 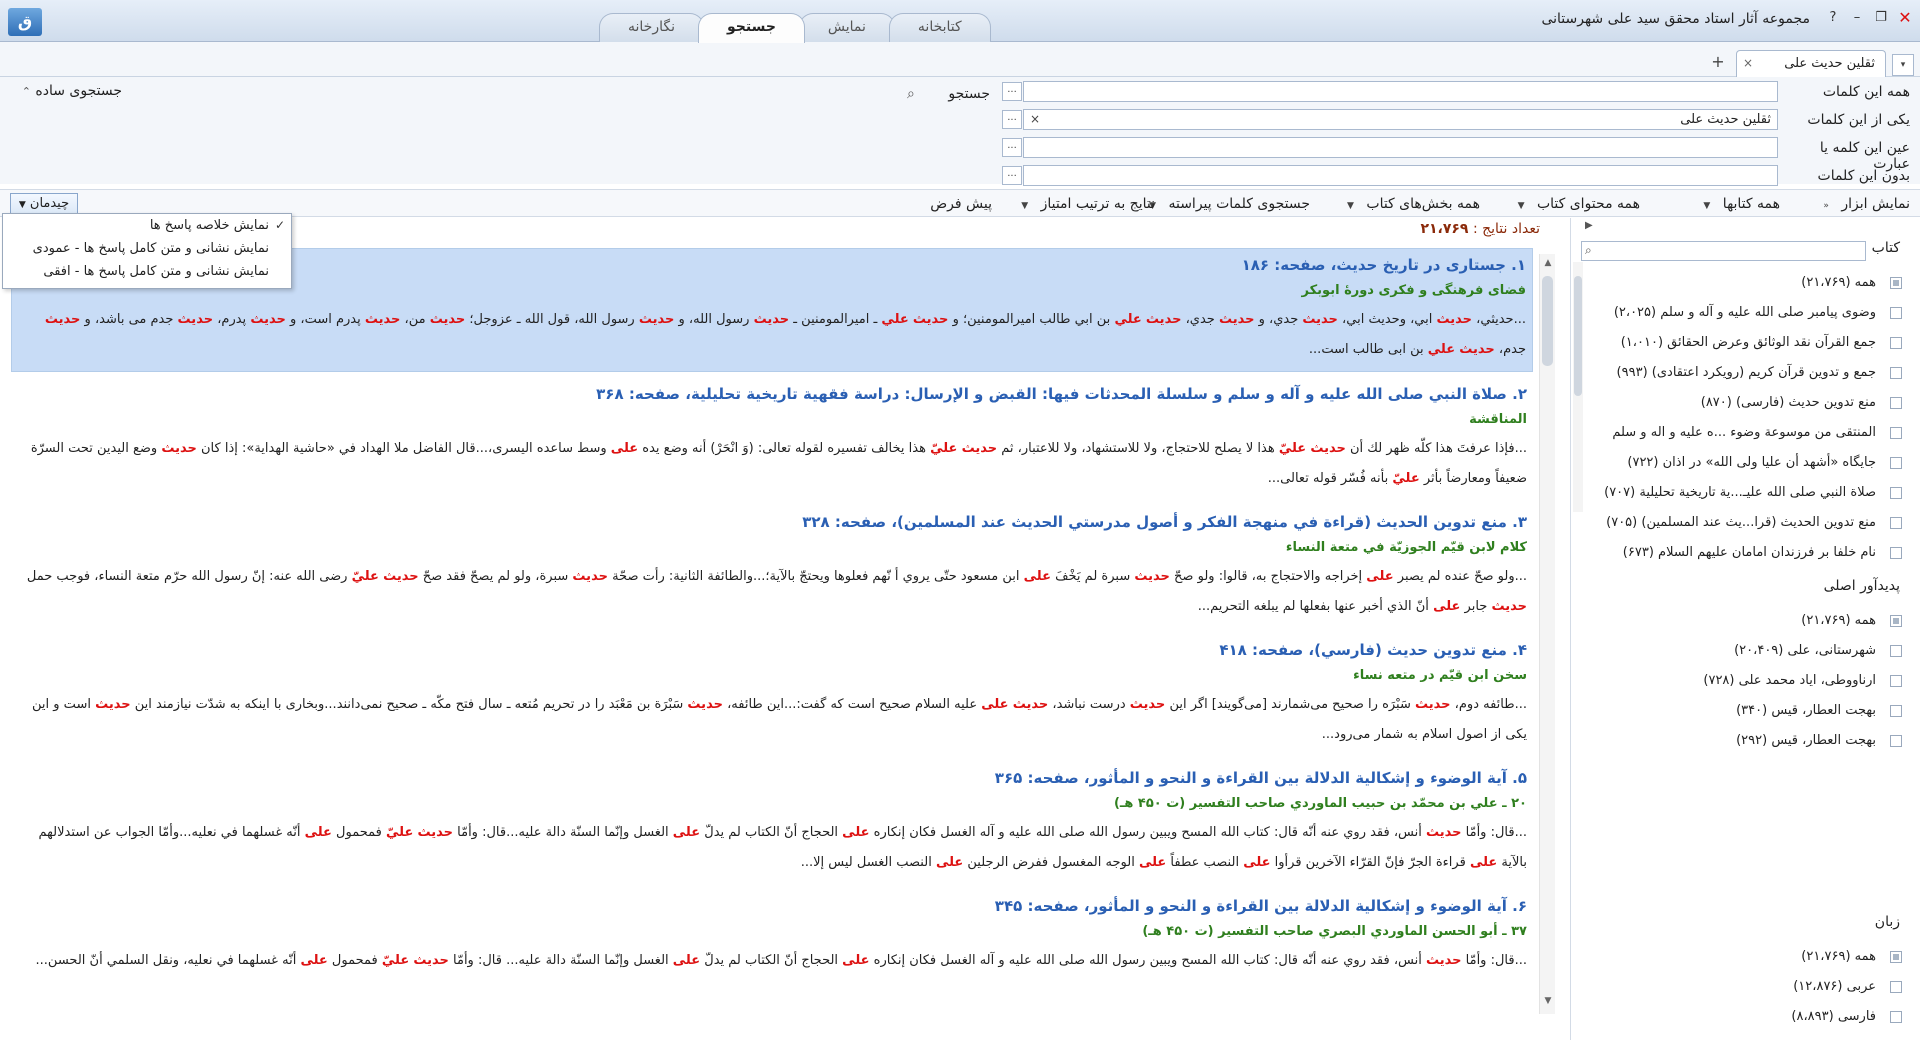 What do you see at coordinates (1739, 711) in the screenshot?
I see `facet-item: بهجت العطار، قیس (۳۴۰)` at bounding box center [1739, 711].